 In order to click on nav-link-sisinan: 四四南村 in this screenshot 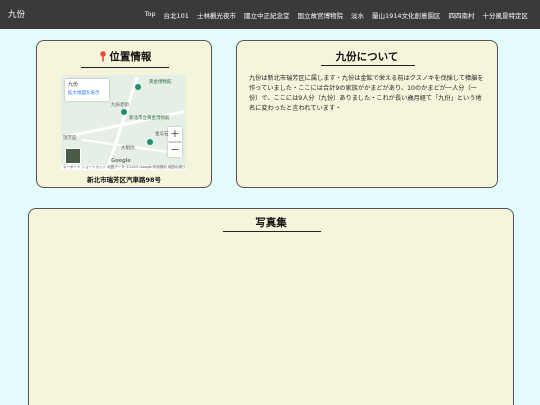, I will do `click(462, 15)`.